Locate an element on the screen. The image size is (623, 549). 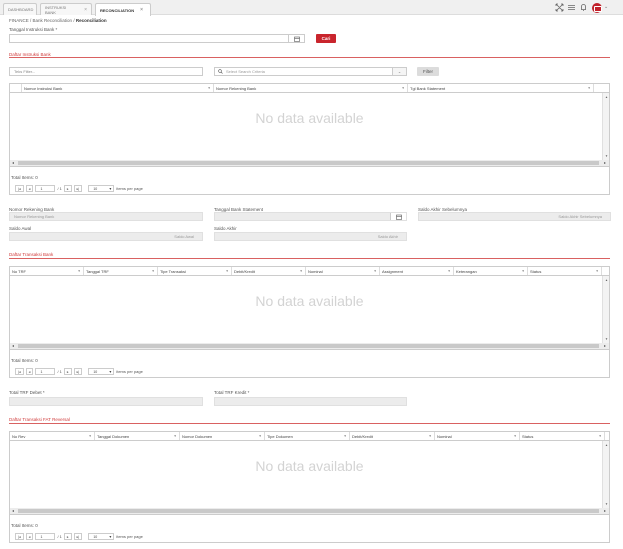
column-header: Assignment ▾ is located at coordinates (417, 271).